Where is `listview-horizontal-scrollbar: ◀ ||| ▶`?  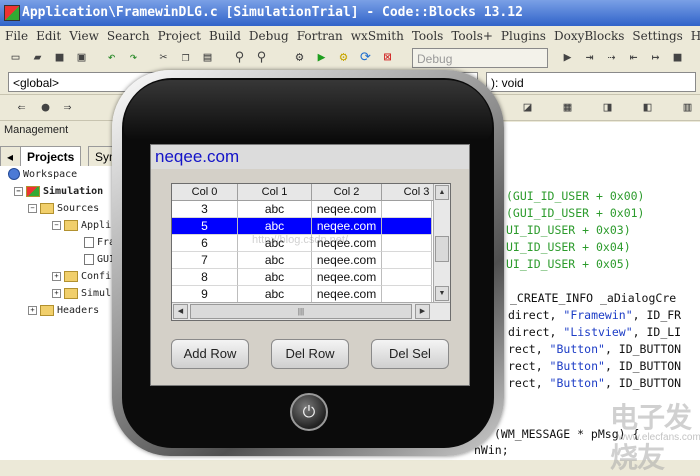
listview-horizontal-scrollbar: ◀ ||| ▶ is located at coordinates (311, 311).